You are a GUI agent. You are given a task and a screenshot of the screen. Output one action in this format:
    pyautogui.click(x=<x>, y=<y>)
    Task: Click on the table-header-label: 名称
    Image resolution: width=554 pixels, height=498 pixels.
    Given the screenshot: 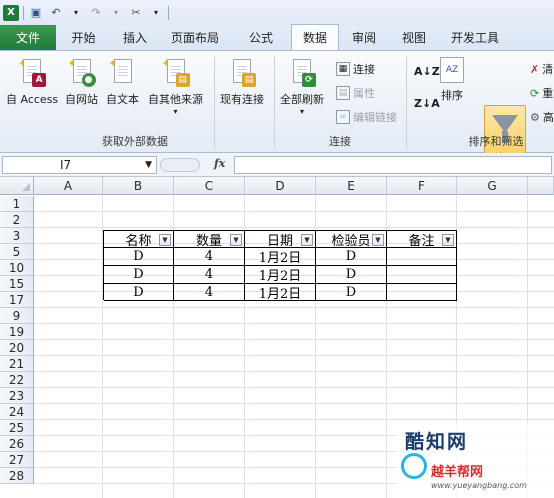 What is the action you would take?
    pyautogui.click(x=138, y=241)
    